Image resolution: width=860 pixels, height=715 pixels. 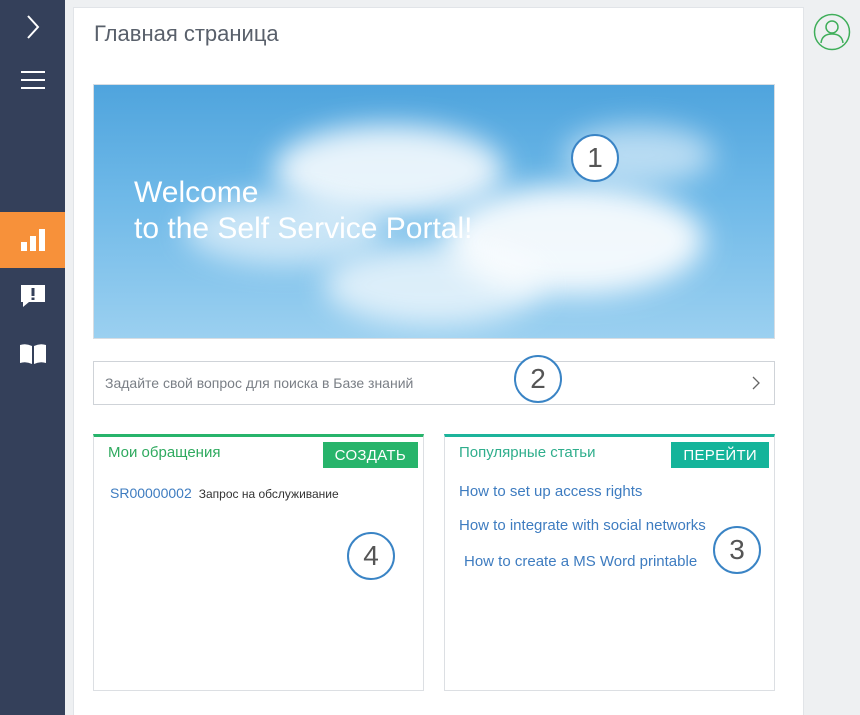 I want to click on case-number-link: SR00000002, so click(x=151, y=493).